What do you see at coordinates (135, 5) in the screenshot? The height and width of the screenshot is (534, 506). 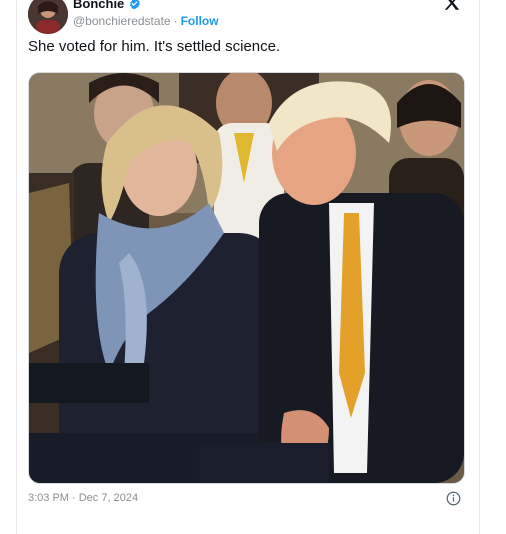 I see `verified-badge-icon` at bounding box center [135, 5].